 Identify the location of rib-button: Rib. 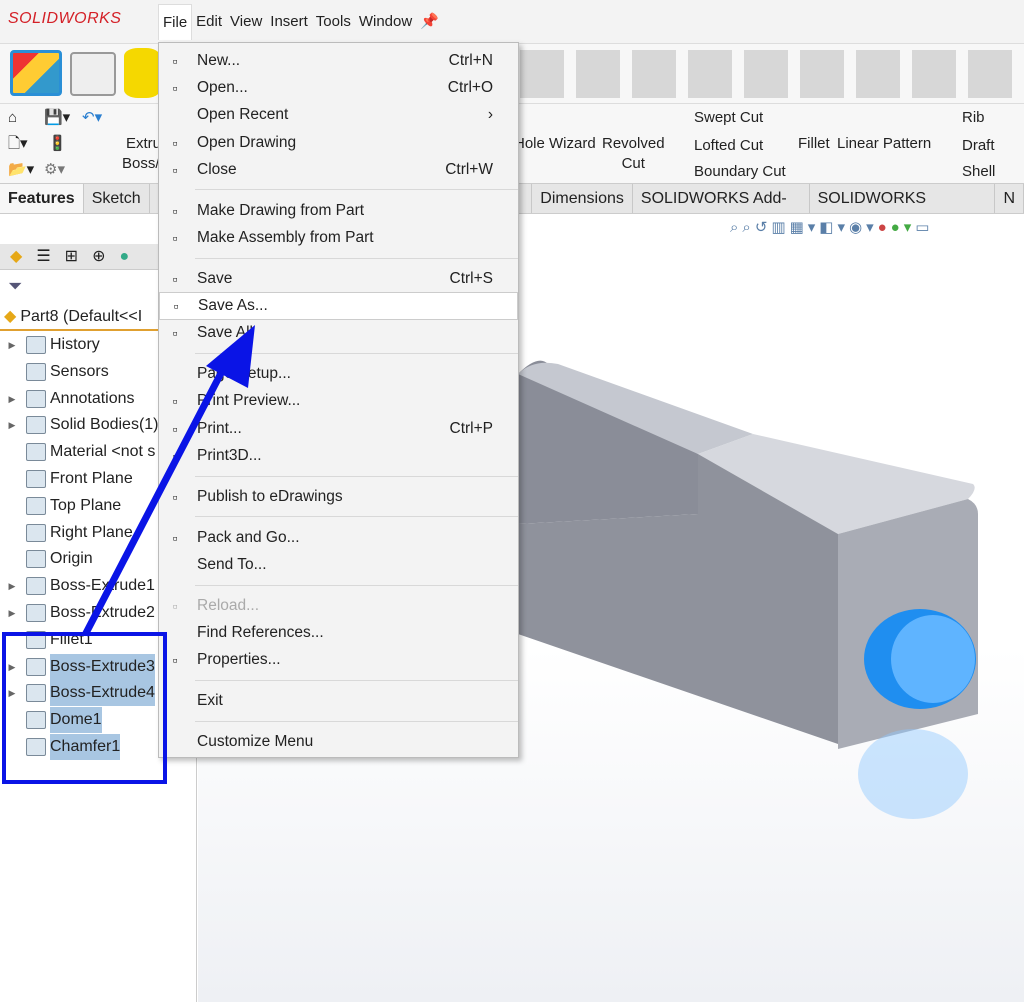
(973, 118).